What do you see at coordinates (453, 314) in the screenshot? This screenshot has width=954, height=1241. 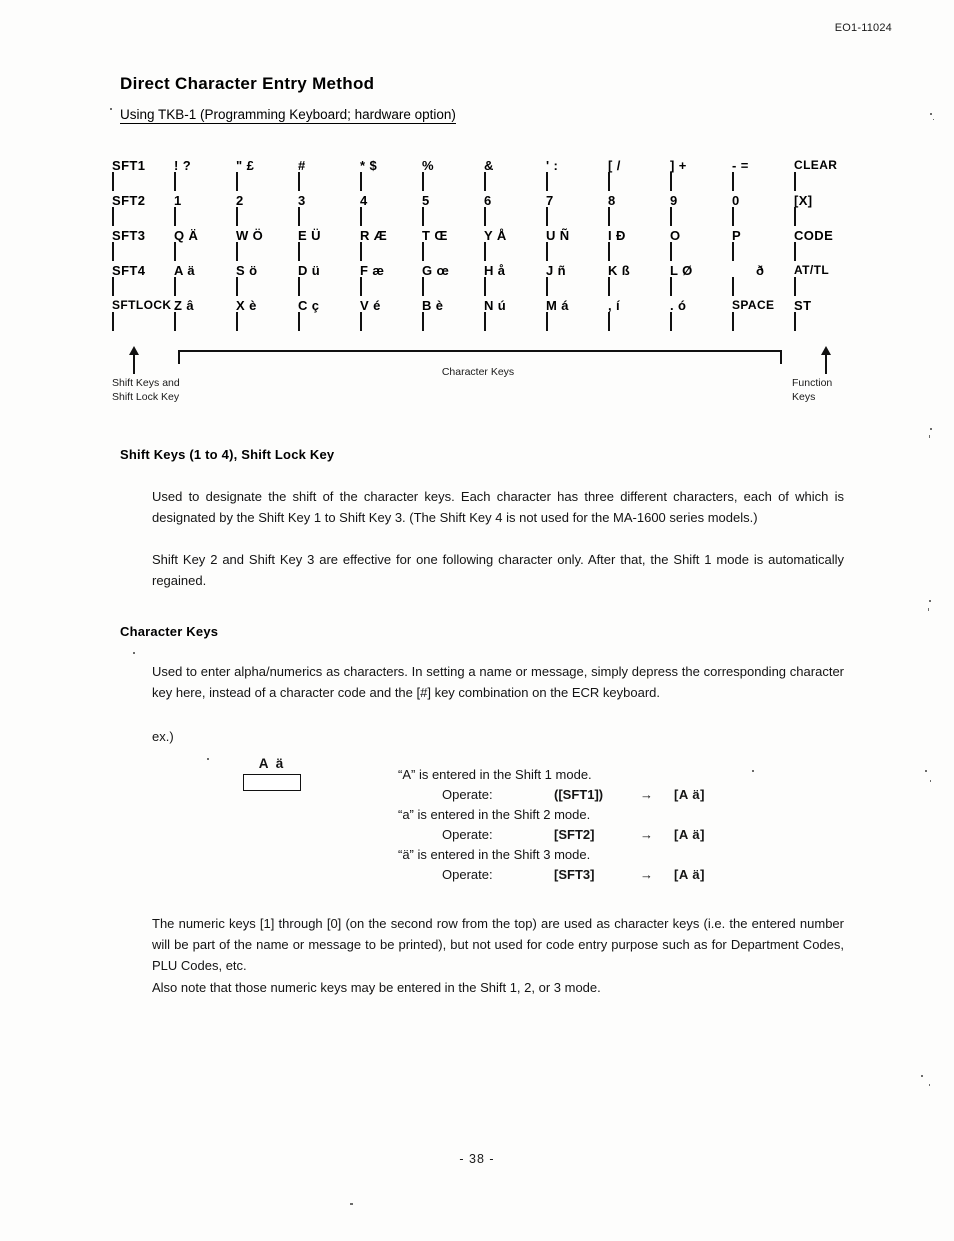 I see `character-key: B è` at bounding box center [453, 314].